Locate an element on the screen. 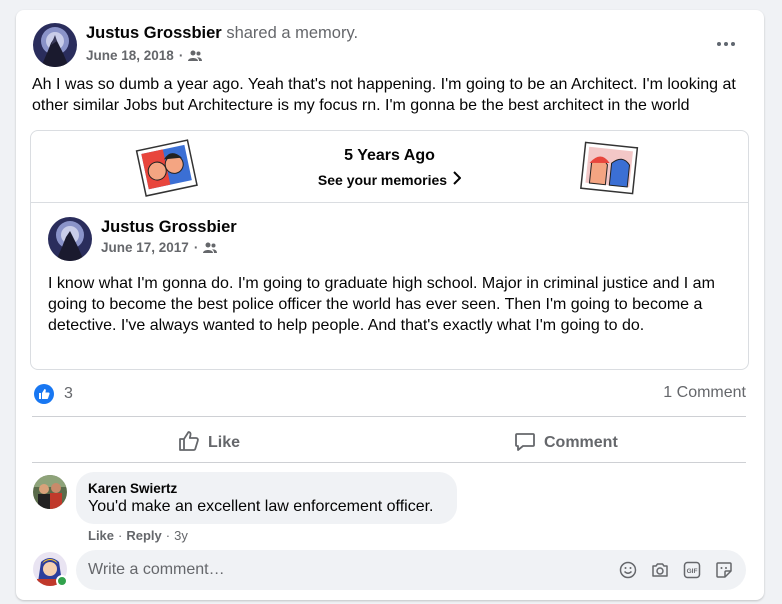 The image size is (782, 604). chevron-right-icon is located at coordinates (457, 179).